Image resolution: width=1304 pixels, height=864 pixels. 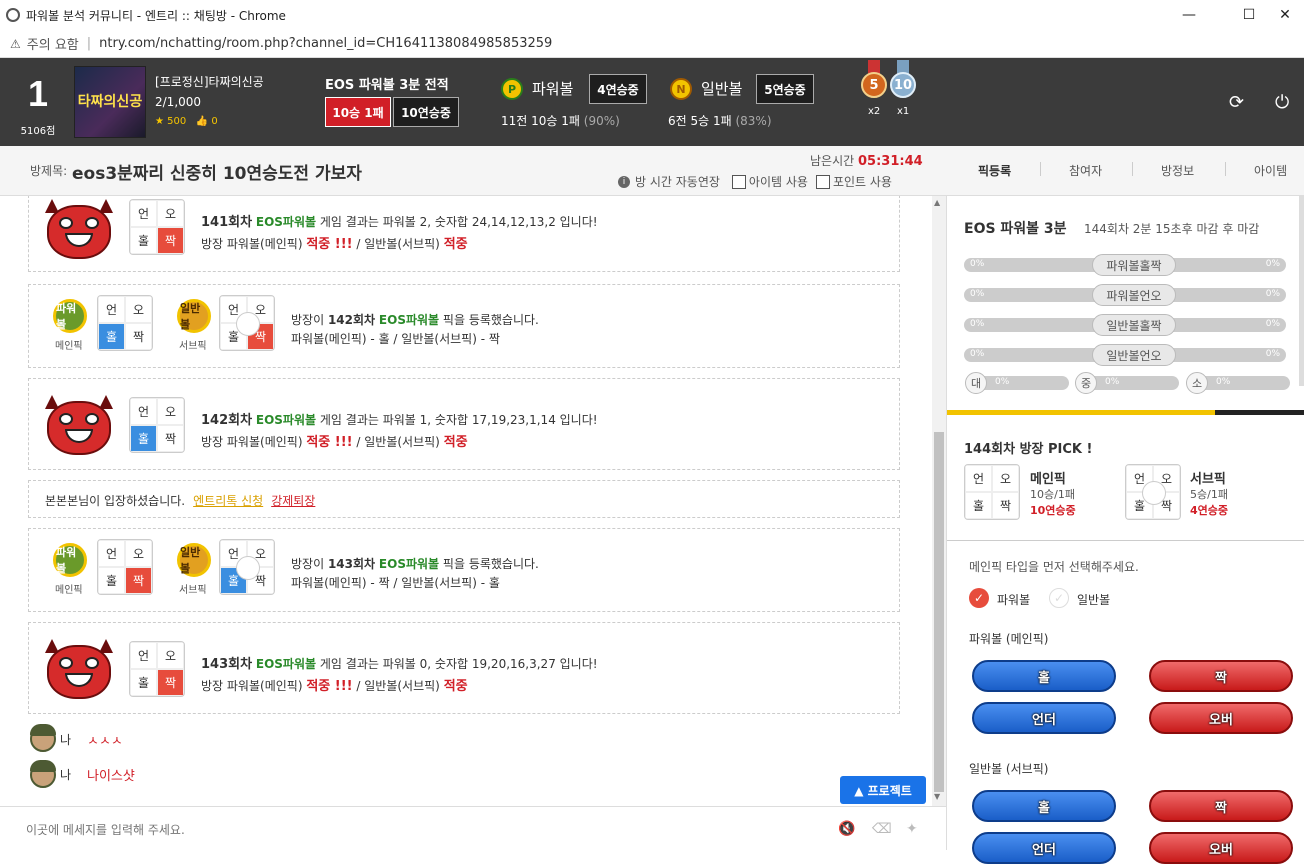 I want to click on size-bar-large: 대 0%, so click(x=1017, y=383).